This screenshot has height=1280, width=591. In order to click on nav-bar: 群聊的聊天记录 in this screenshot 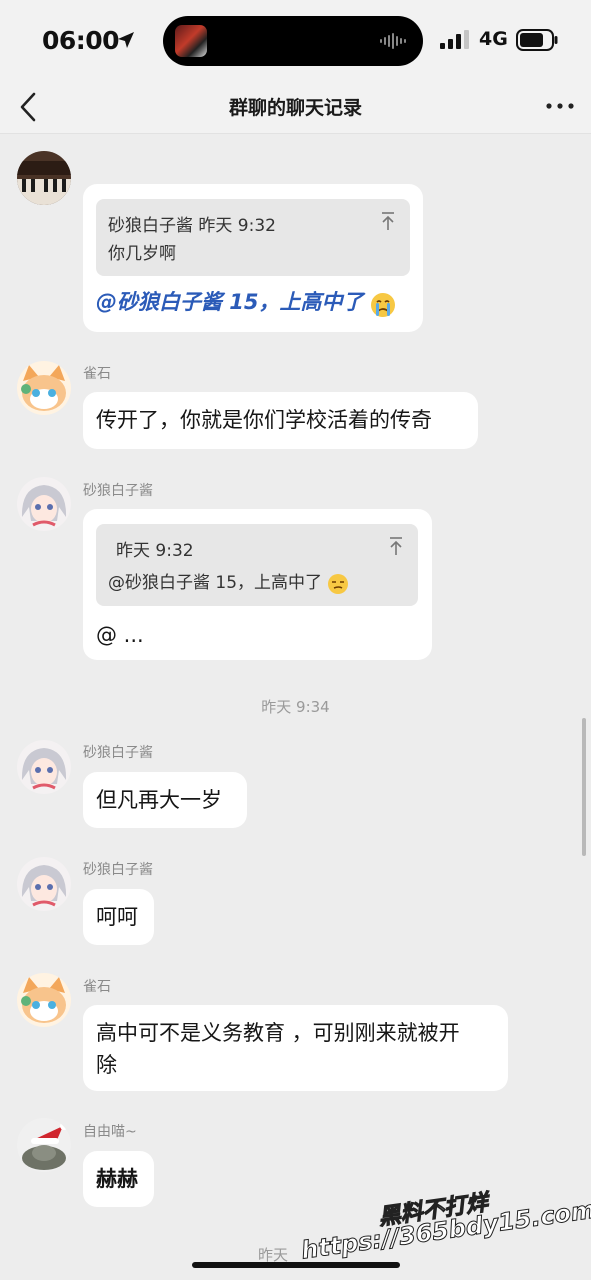, I will do `click(295, 107)`.